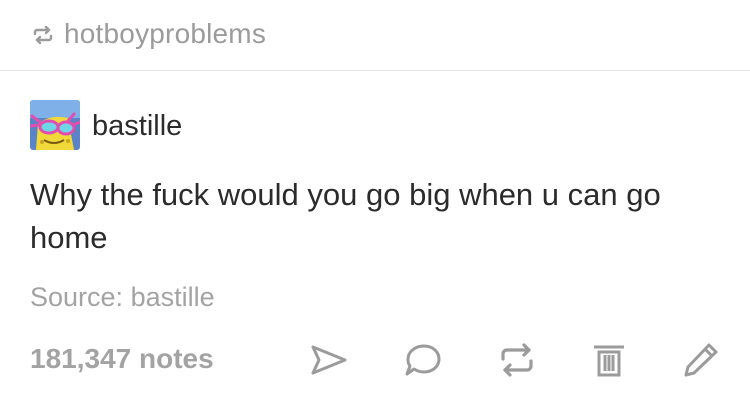 The image size is (750, 414). Describe the element at coordinates (423, 360) in the screenshot. I see `reply-icon` at that location.